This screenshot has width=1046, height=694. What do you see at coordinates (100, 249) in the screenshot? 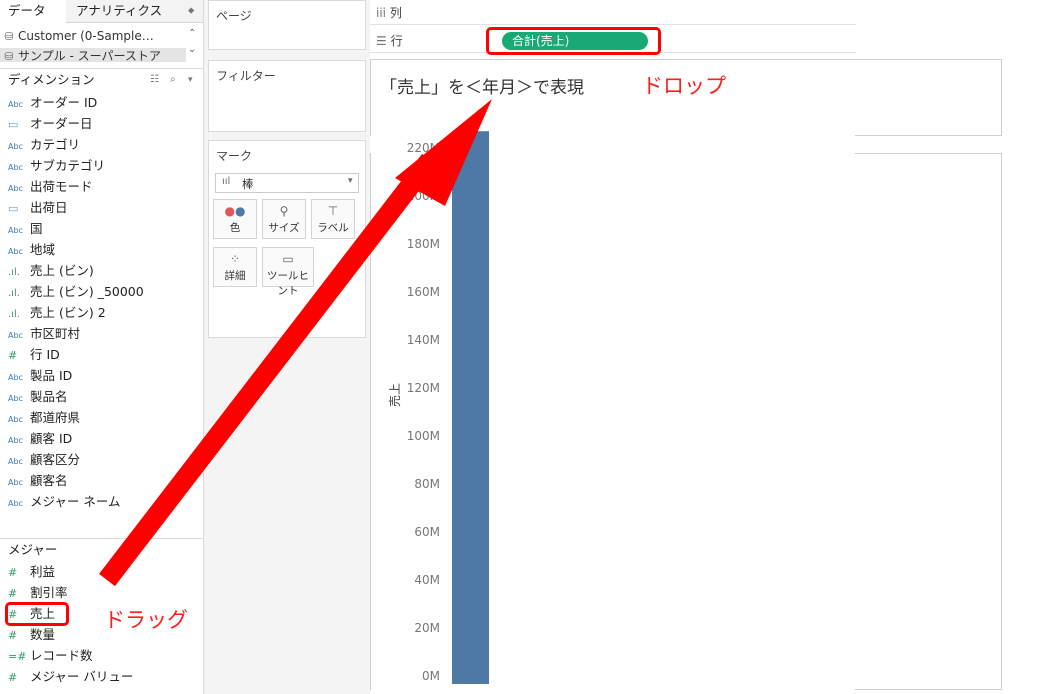
I see `dimension-field: Abc 地域` at bounding box center [100, 249].